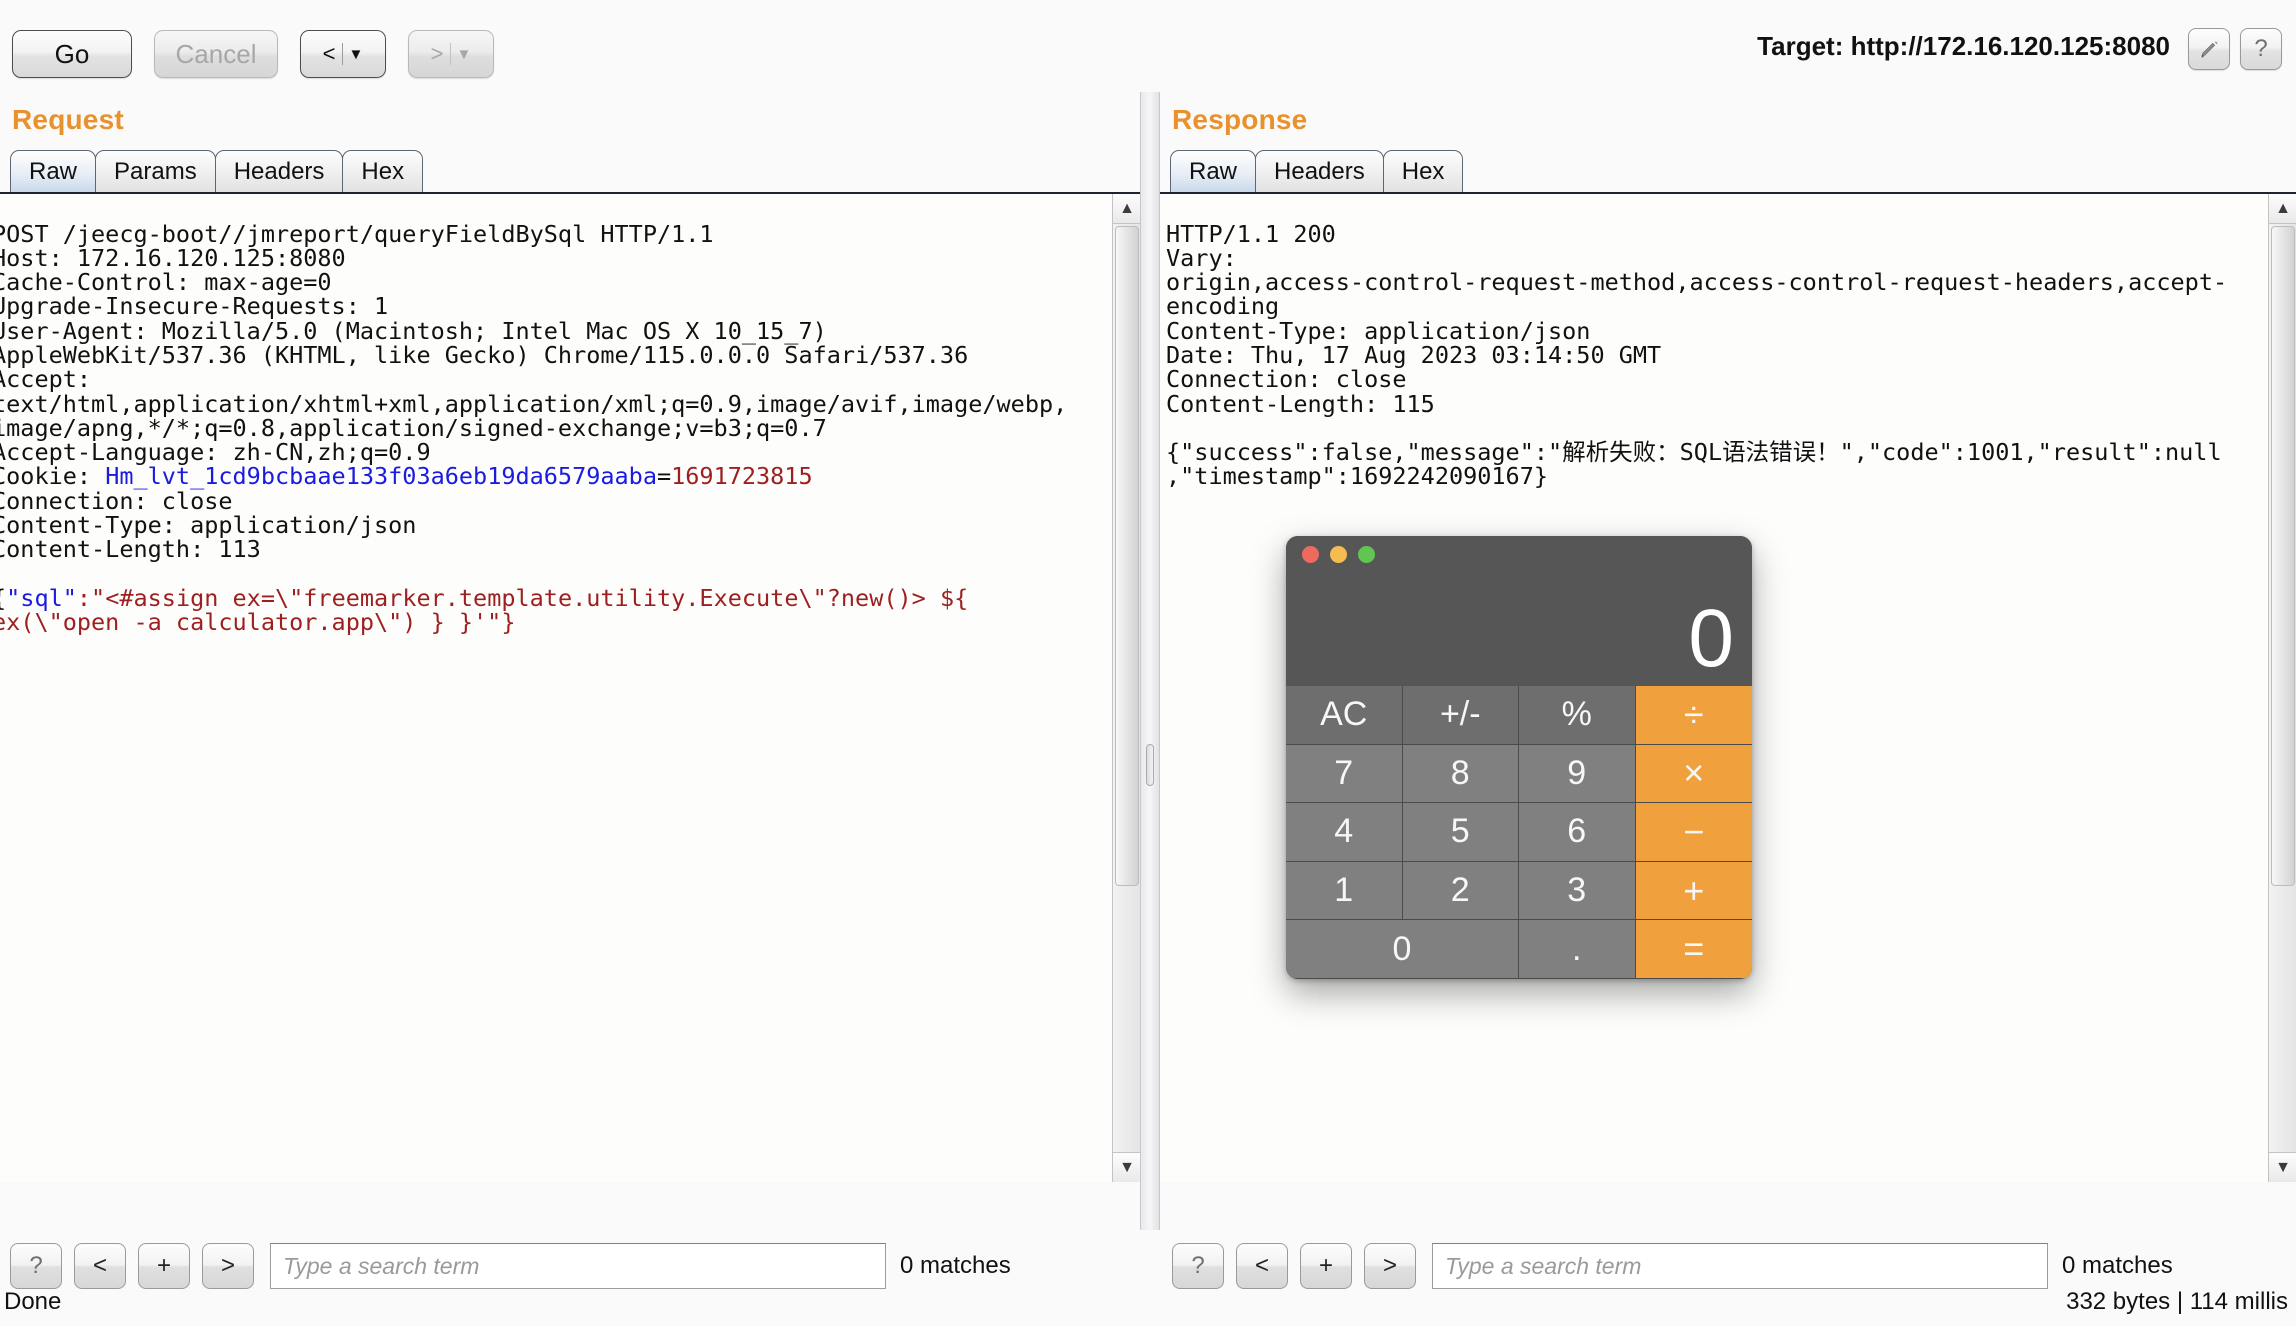  Describe the element at coordinates (383, 171) in the screenshot. I see `tab-request-hex: Hex` at that location.